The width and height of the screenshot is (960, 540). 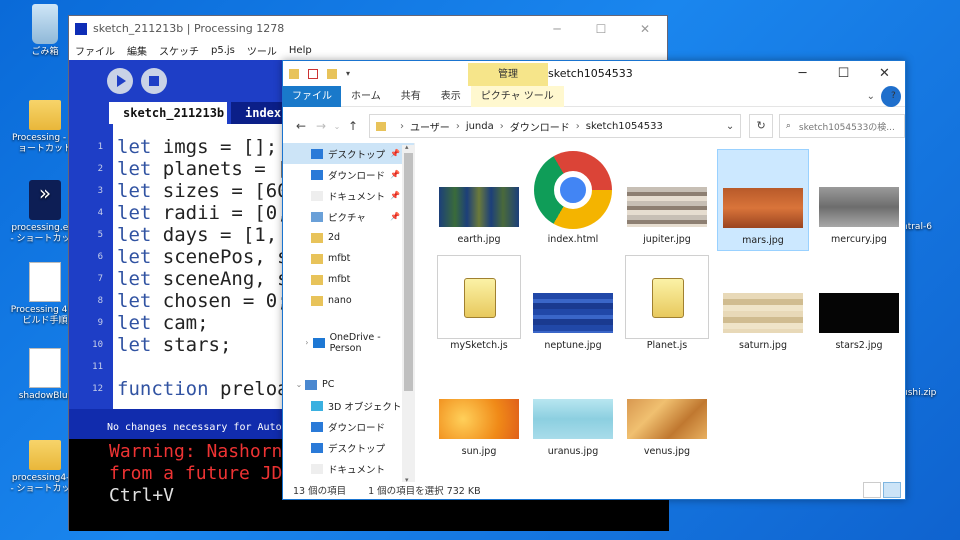 What do you see at coordinates (368, 50) in the screenshot?
I see `processing-menubar: ファイル 編集 スケッチ p5.js ツール Help` at bounding box center [368, 50].